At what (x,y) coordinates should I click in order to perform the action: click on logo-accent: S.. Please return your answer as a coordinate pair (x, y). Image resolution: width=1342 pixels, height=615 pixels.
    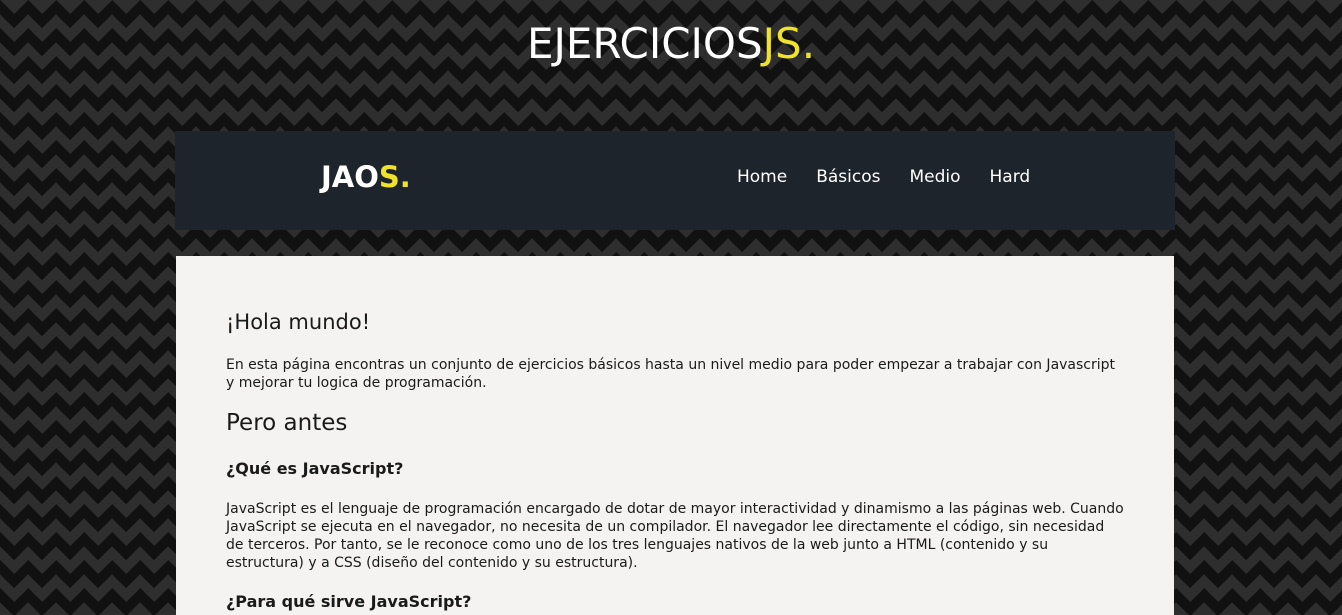
    Looking at the image, I should click on (394, 177).